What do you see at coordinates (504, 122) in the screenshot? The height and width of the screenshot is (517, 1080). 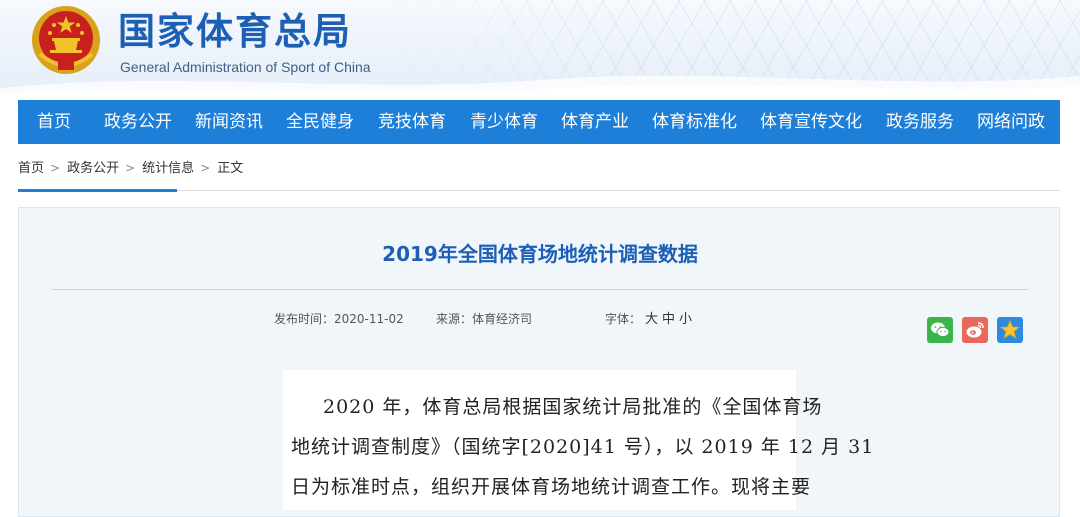 I see `nav-item-youth: 青少体育` at bounding box center [504, 122].